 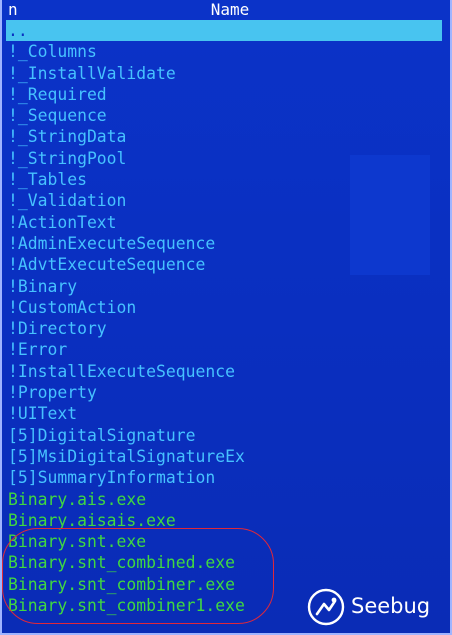 What do you see at coordinates (228, 286) in the screenshot?
I see `file-row: !Binary` at bounding box center [228, 286].